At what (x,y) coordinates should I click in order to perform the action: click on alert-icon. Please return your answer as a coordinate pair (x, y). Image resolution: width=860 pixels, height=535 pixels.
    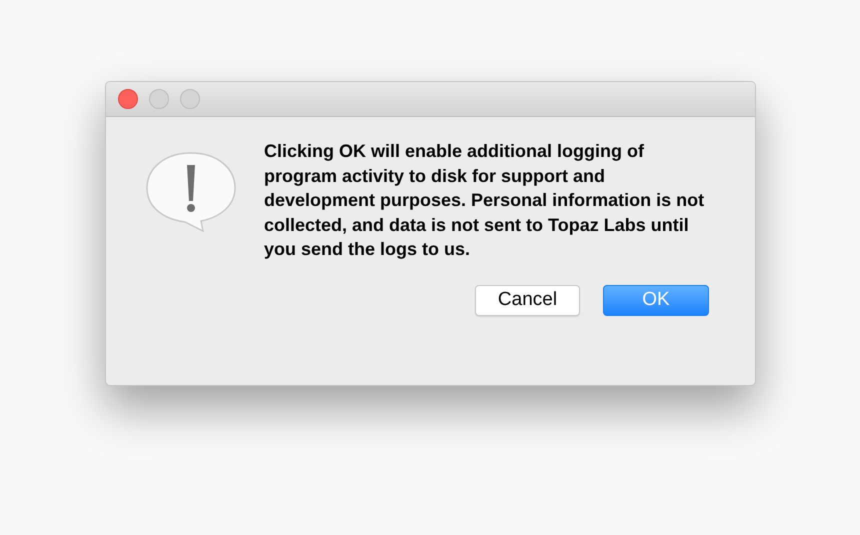
    Looking at the image, I should click on (191, 192).